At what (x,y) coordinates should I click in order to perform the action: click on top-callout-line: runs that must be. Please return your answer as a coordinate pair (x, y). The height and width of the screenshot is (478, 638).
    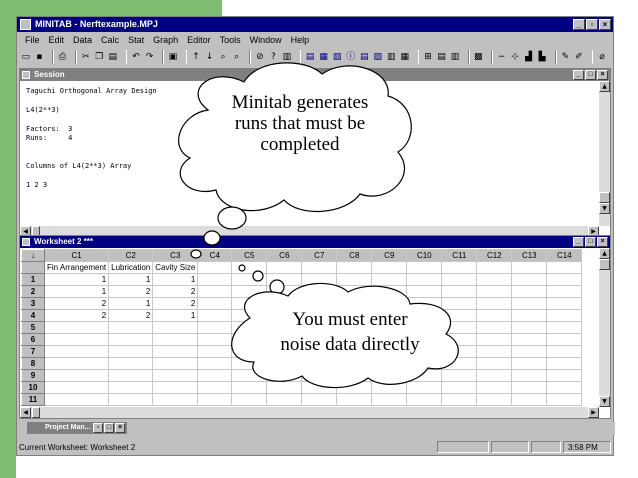
    Looking at the image, I should click on (300, 123).